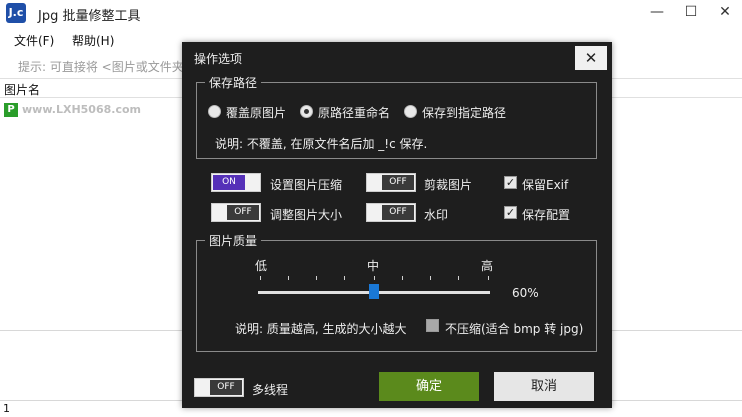 The image size is (742, 417). I want to click on radio-rename: 原路径重命名, so click(350, 112).